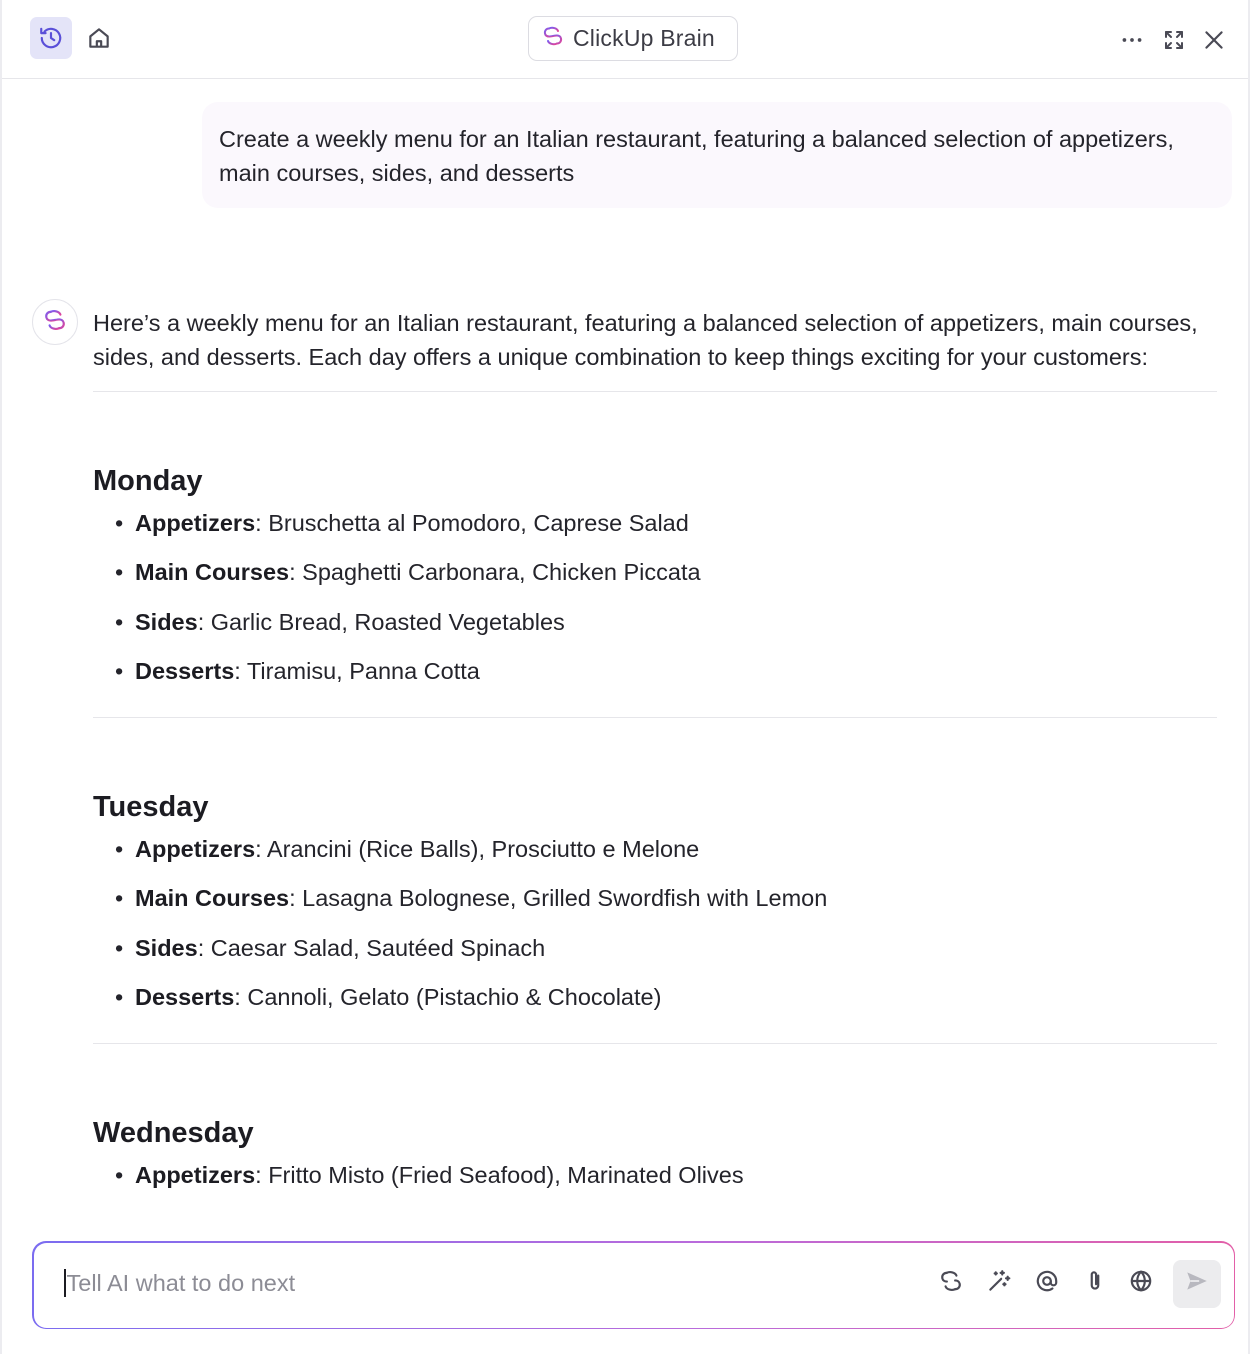  I want to click on close-button, so click(1214, 40).